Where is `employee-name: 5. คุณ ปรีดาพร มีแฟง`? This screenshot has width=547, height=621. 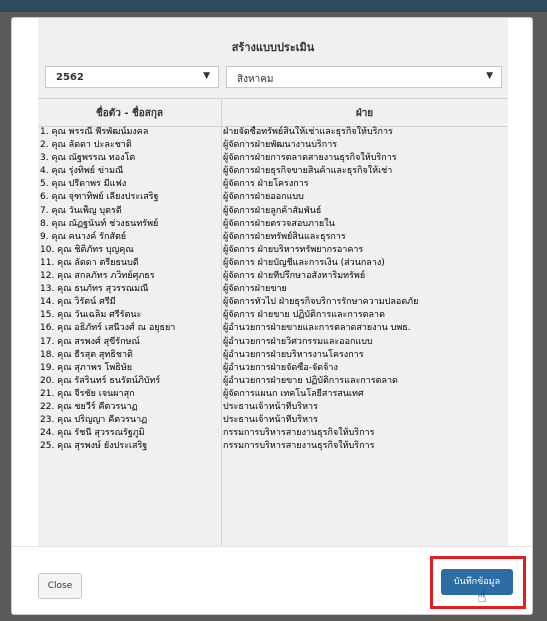 employee-name: 5. คุณ ปรีดาพร มีแฟง is located at coordinates (83, 184).